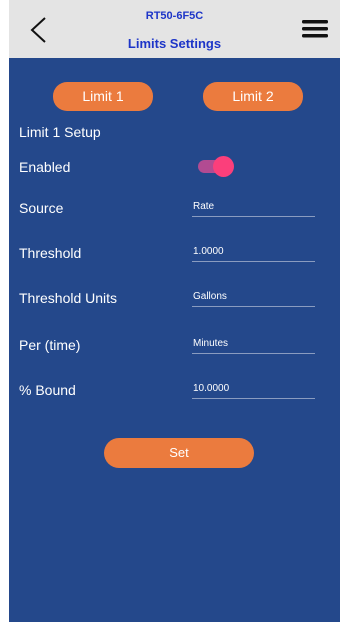  I want to click on per-time-field: Minutes, so click(253, 344).